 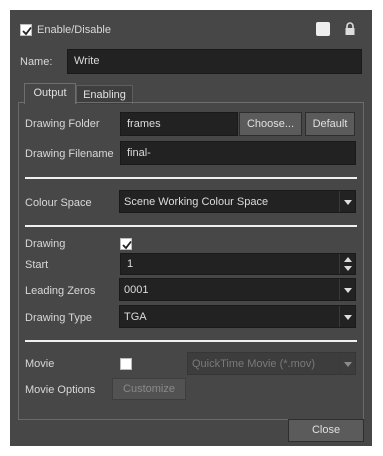 I want to click on drawing-type-dropdown: TGA, so click(x=237, y=316).